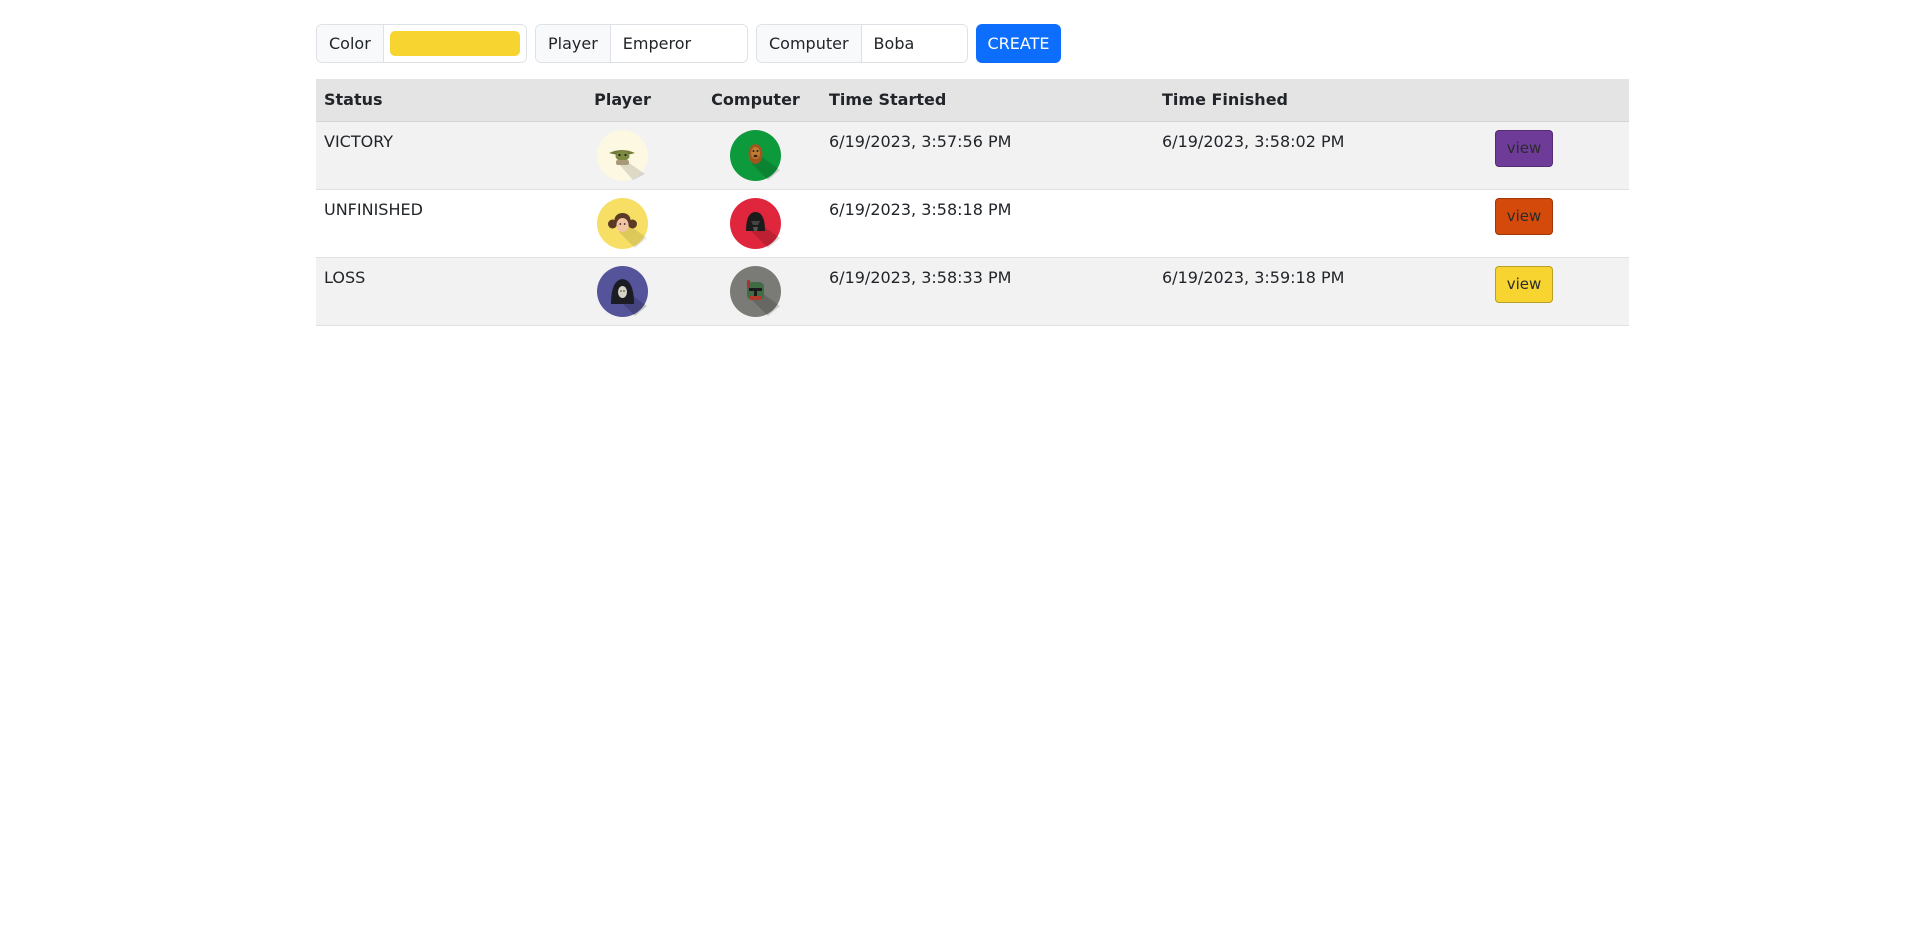 The image size is (1920, 932). Describe the element at coordinates (755, 100) in the screenshot. I see `header-computer: Computer` at that location.